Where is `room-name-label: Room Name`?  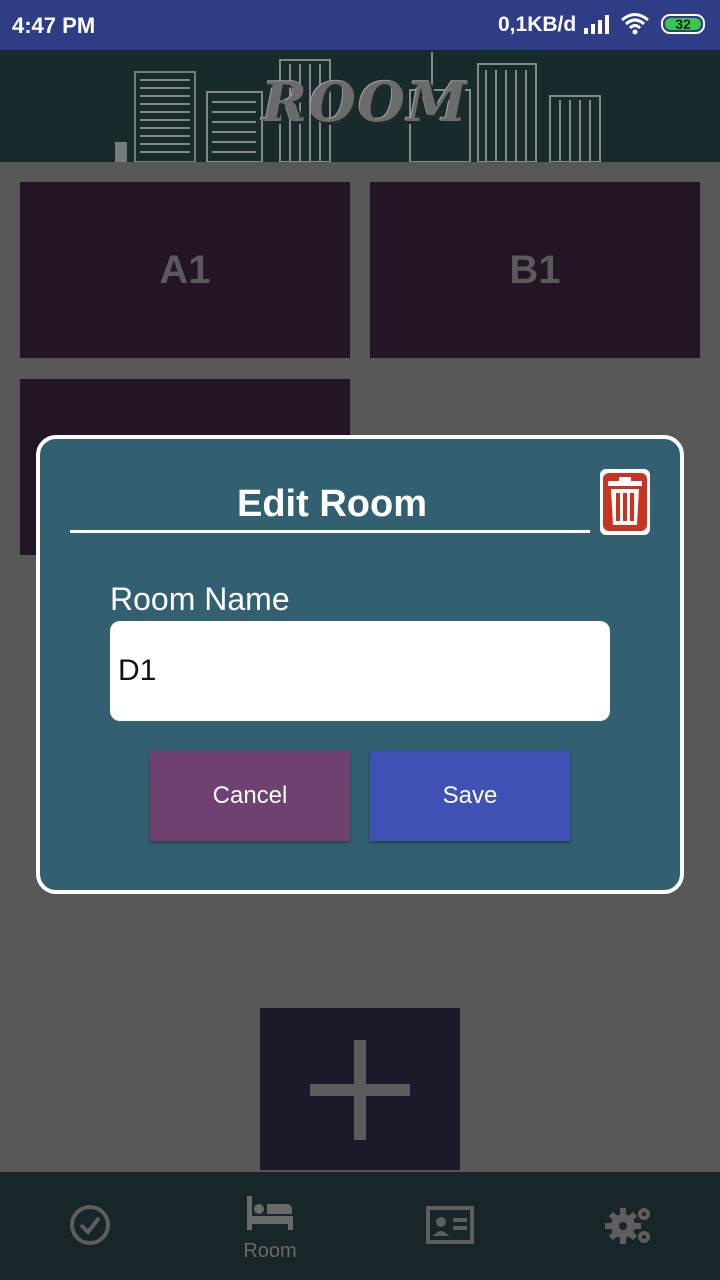
room-name-label: Room Name is located at coordinates (200, 599).